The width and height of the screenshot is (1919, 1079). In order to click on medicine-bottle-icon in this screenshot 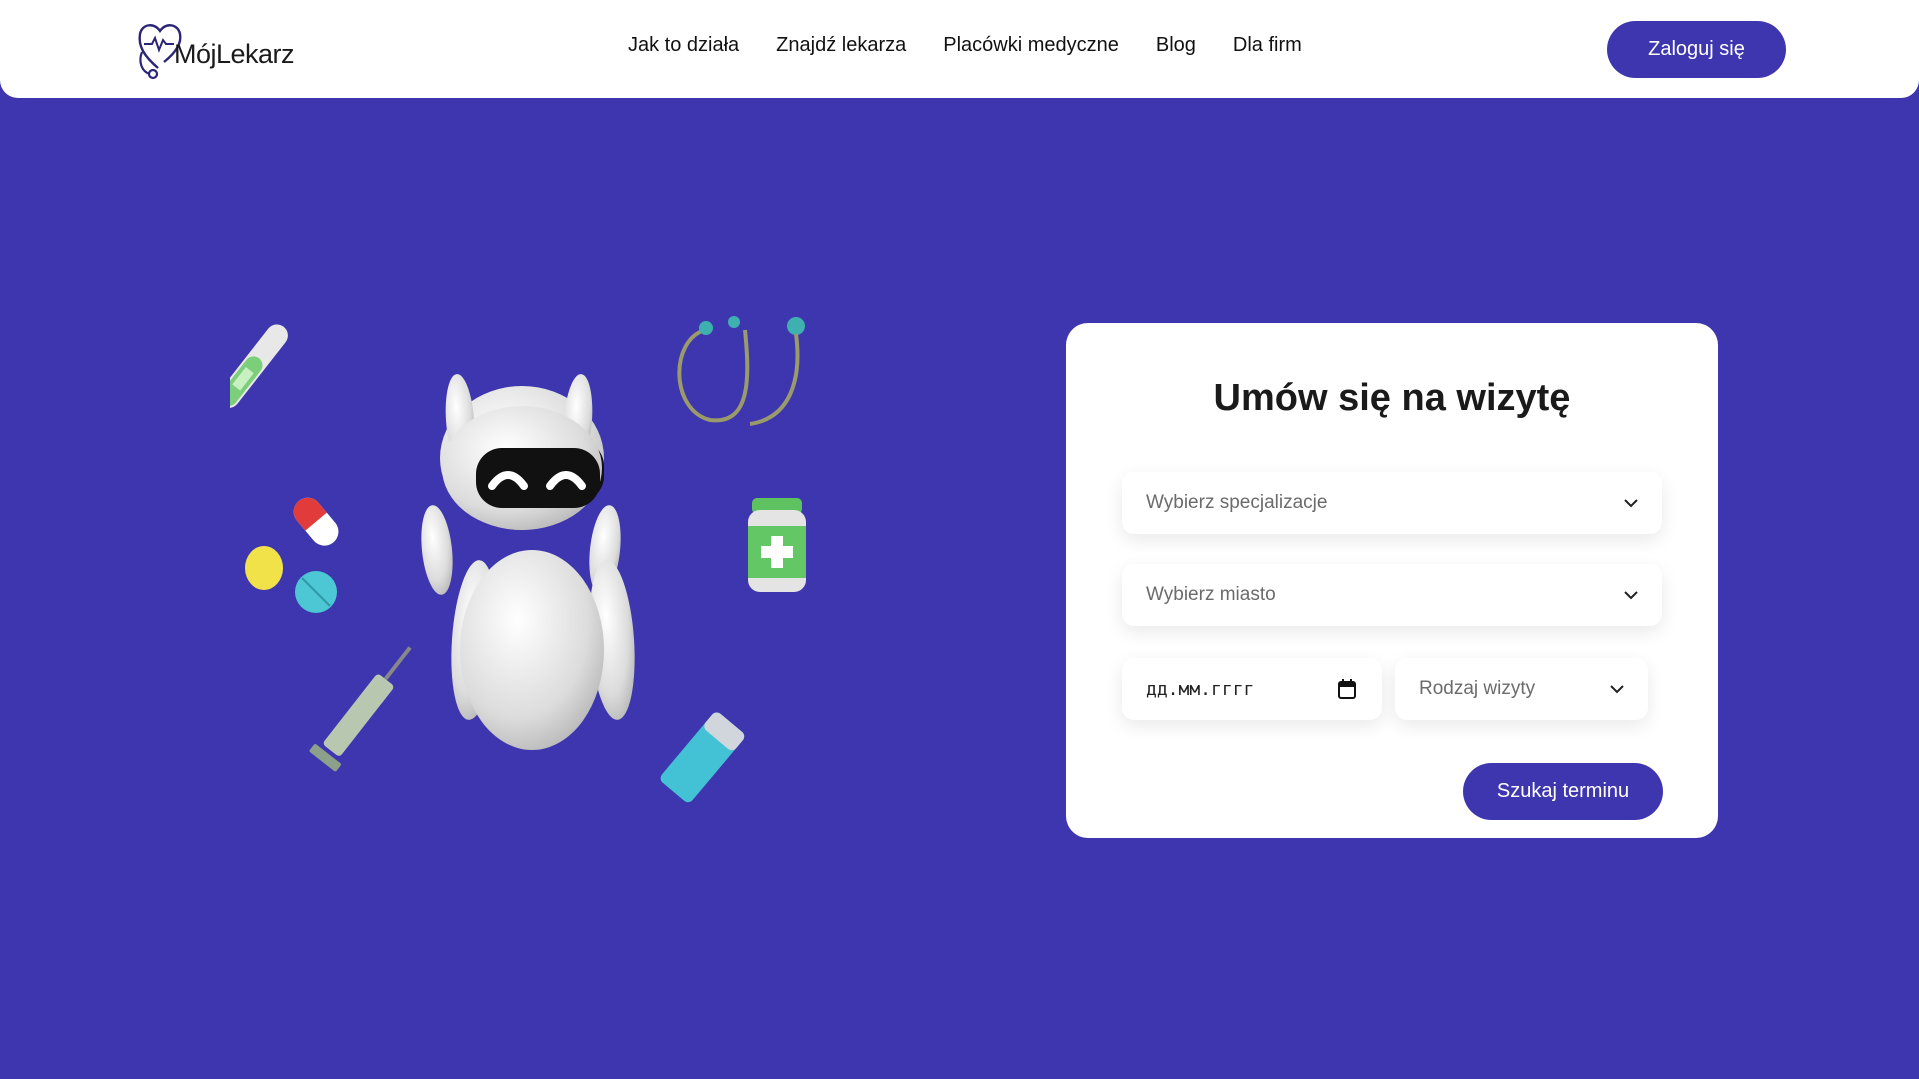, I will do `click(777, 545)`.